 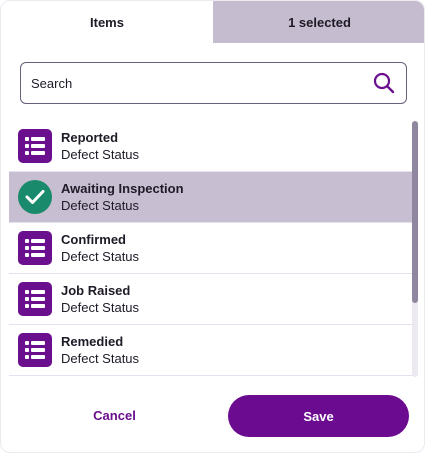 What do you see at coordinates (35, 197) in the screenshot?
I see `checkmark-icon` at bounding box center [35, 197].